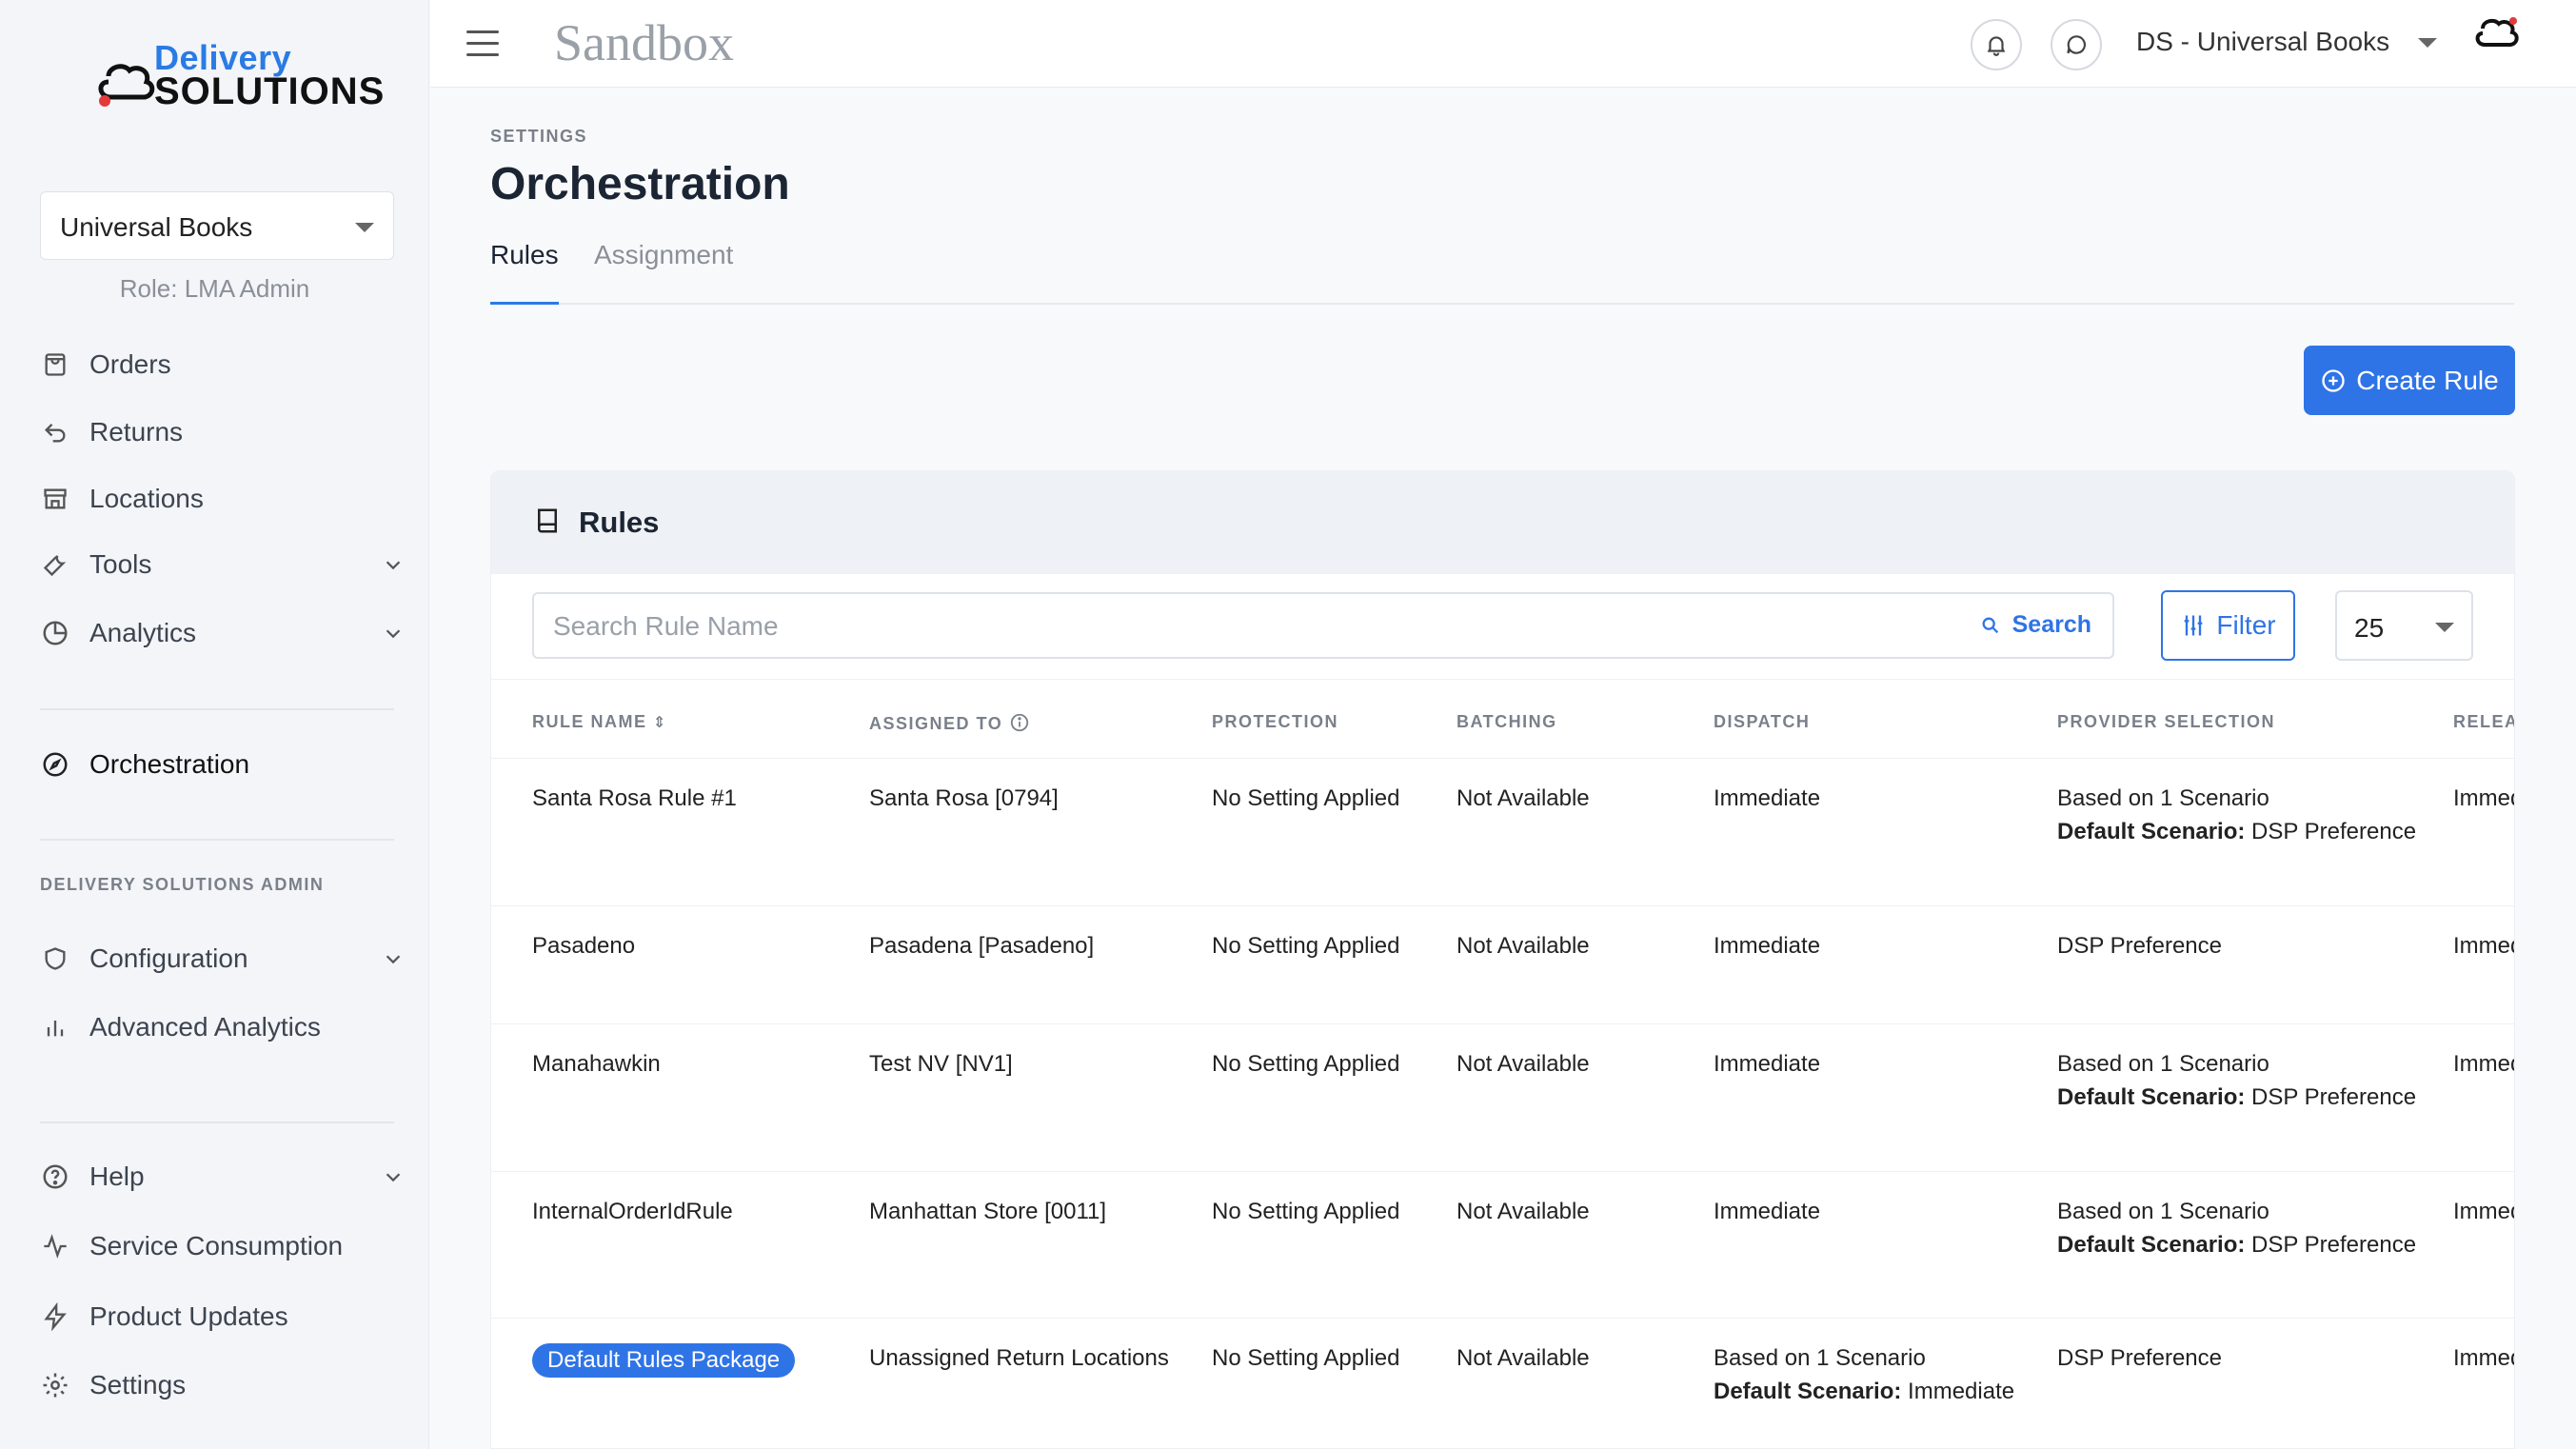  What do you see at coordinates (2139, 946) in the screenshot?
I see `provider-cell: DSP Preference` at bounding box center [2139, 946].